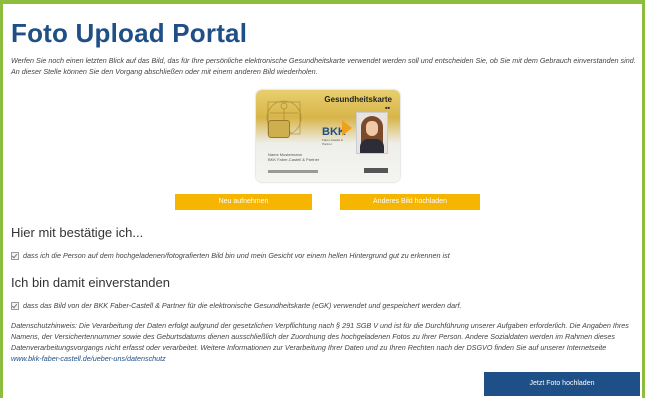  What do you see at coordinates (243, 202) in the screenshot?
I see `retake-button: Neu aufnehmen` at bounding box center [243, 202].